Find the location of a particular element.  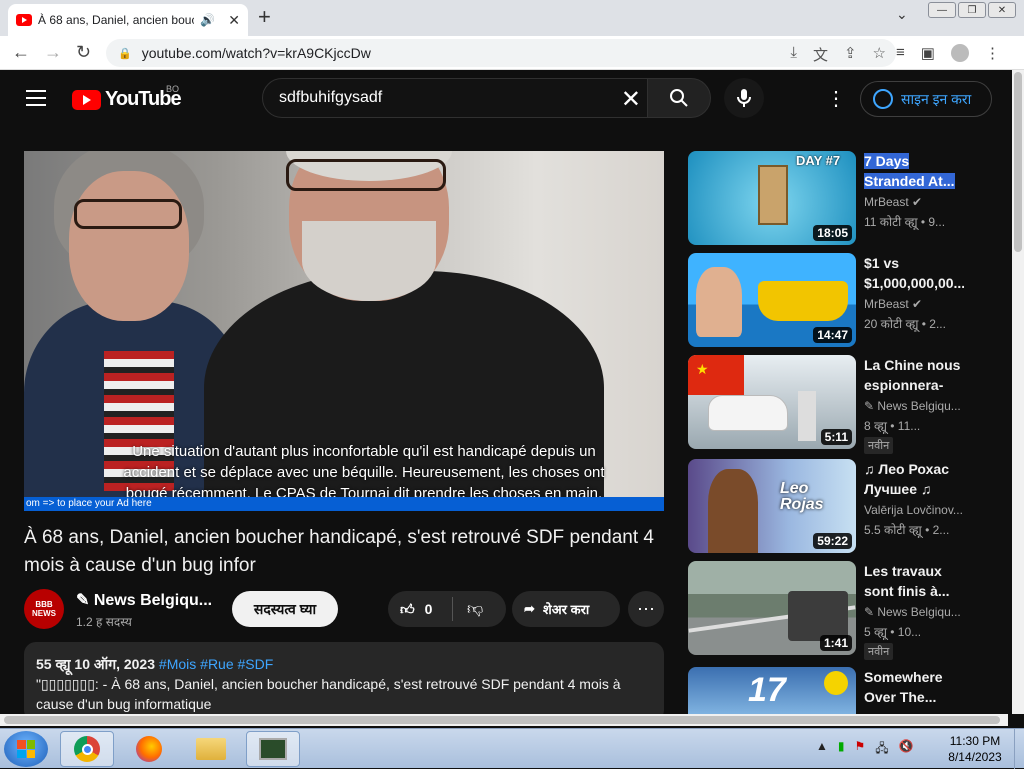

thumb-text: Leo Rojas is located at coordinates (802, 496).